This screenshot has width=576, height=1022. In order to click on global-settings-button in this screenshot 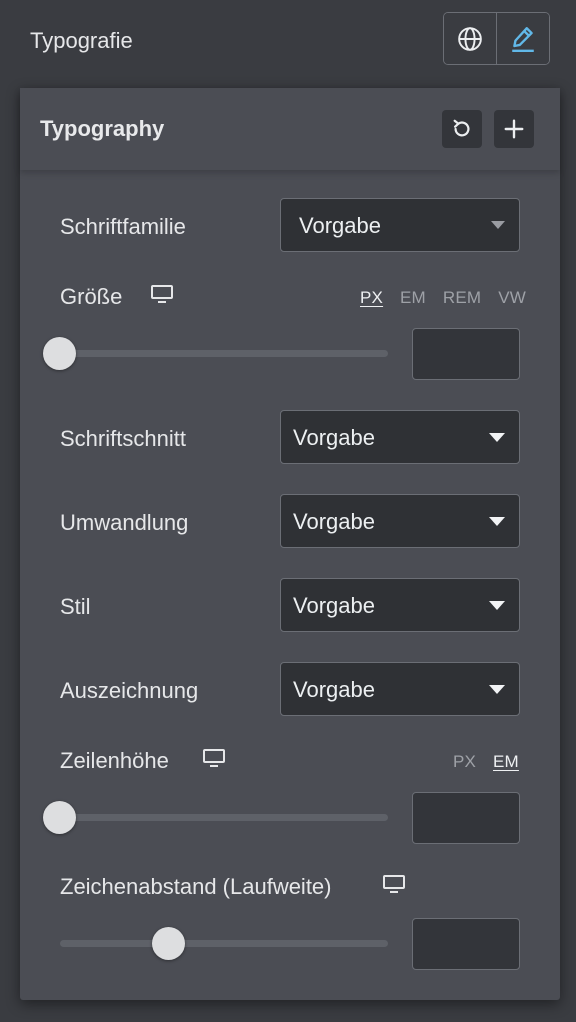, I will do `click(470, 38)`.